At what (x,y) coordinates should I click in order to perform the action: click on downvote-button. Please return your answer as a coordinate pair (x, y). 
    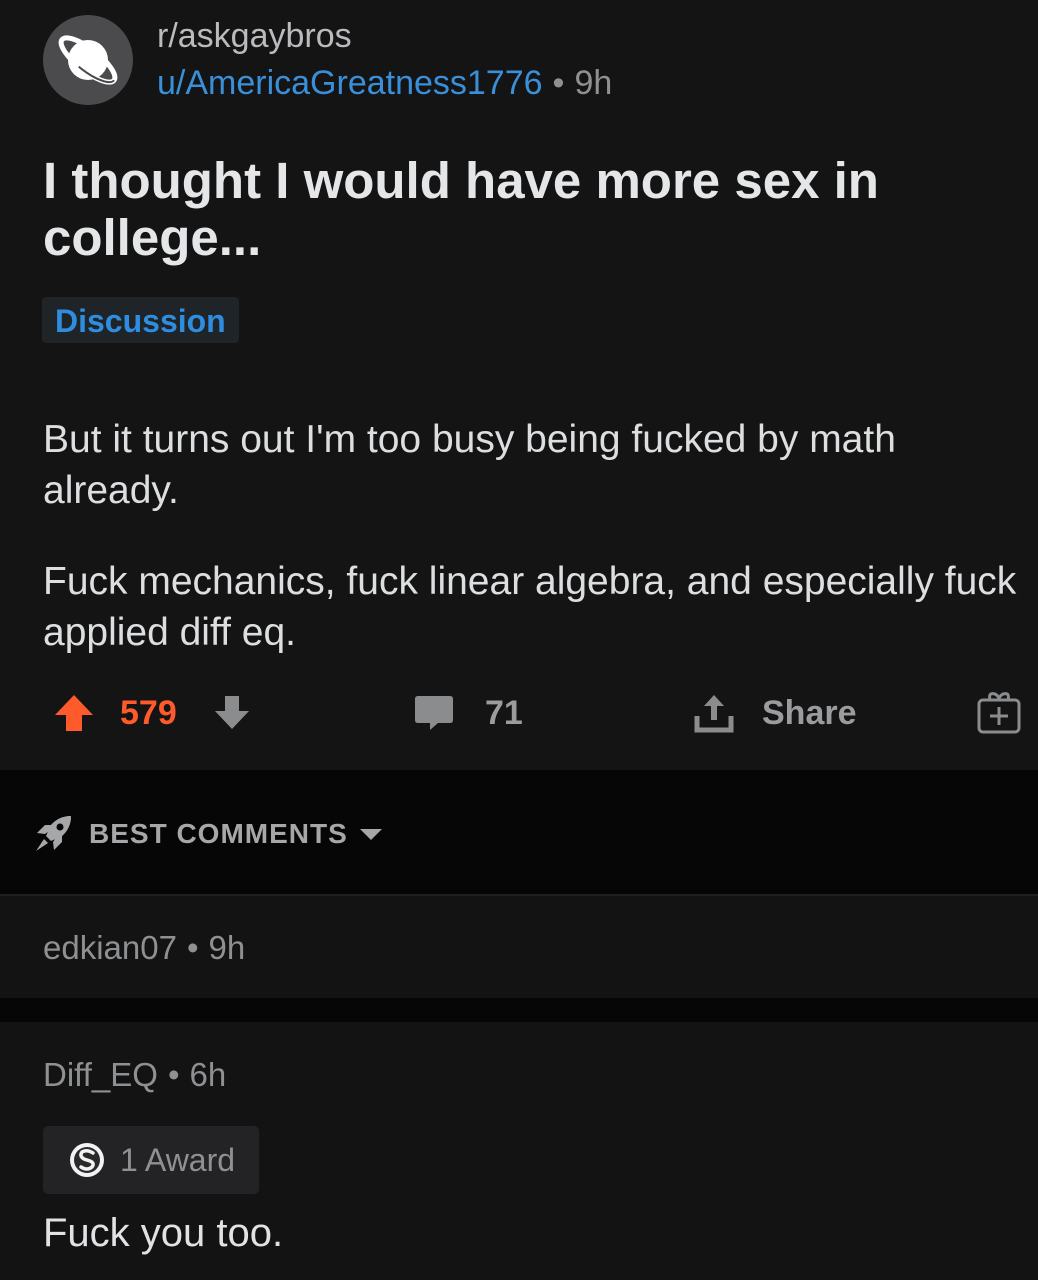
    Looking at the image, I should click on (232, 713).